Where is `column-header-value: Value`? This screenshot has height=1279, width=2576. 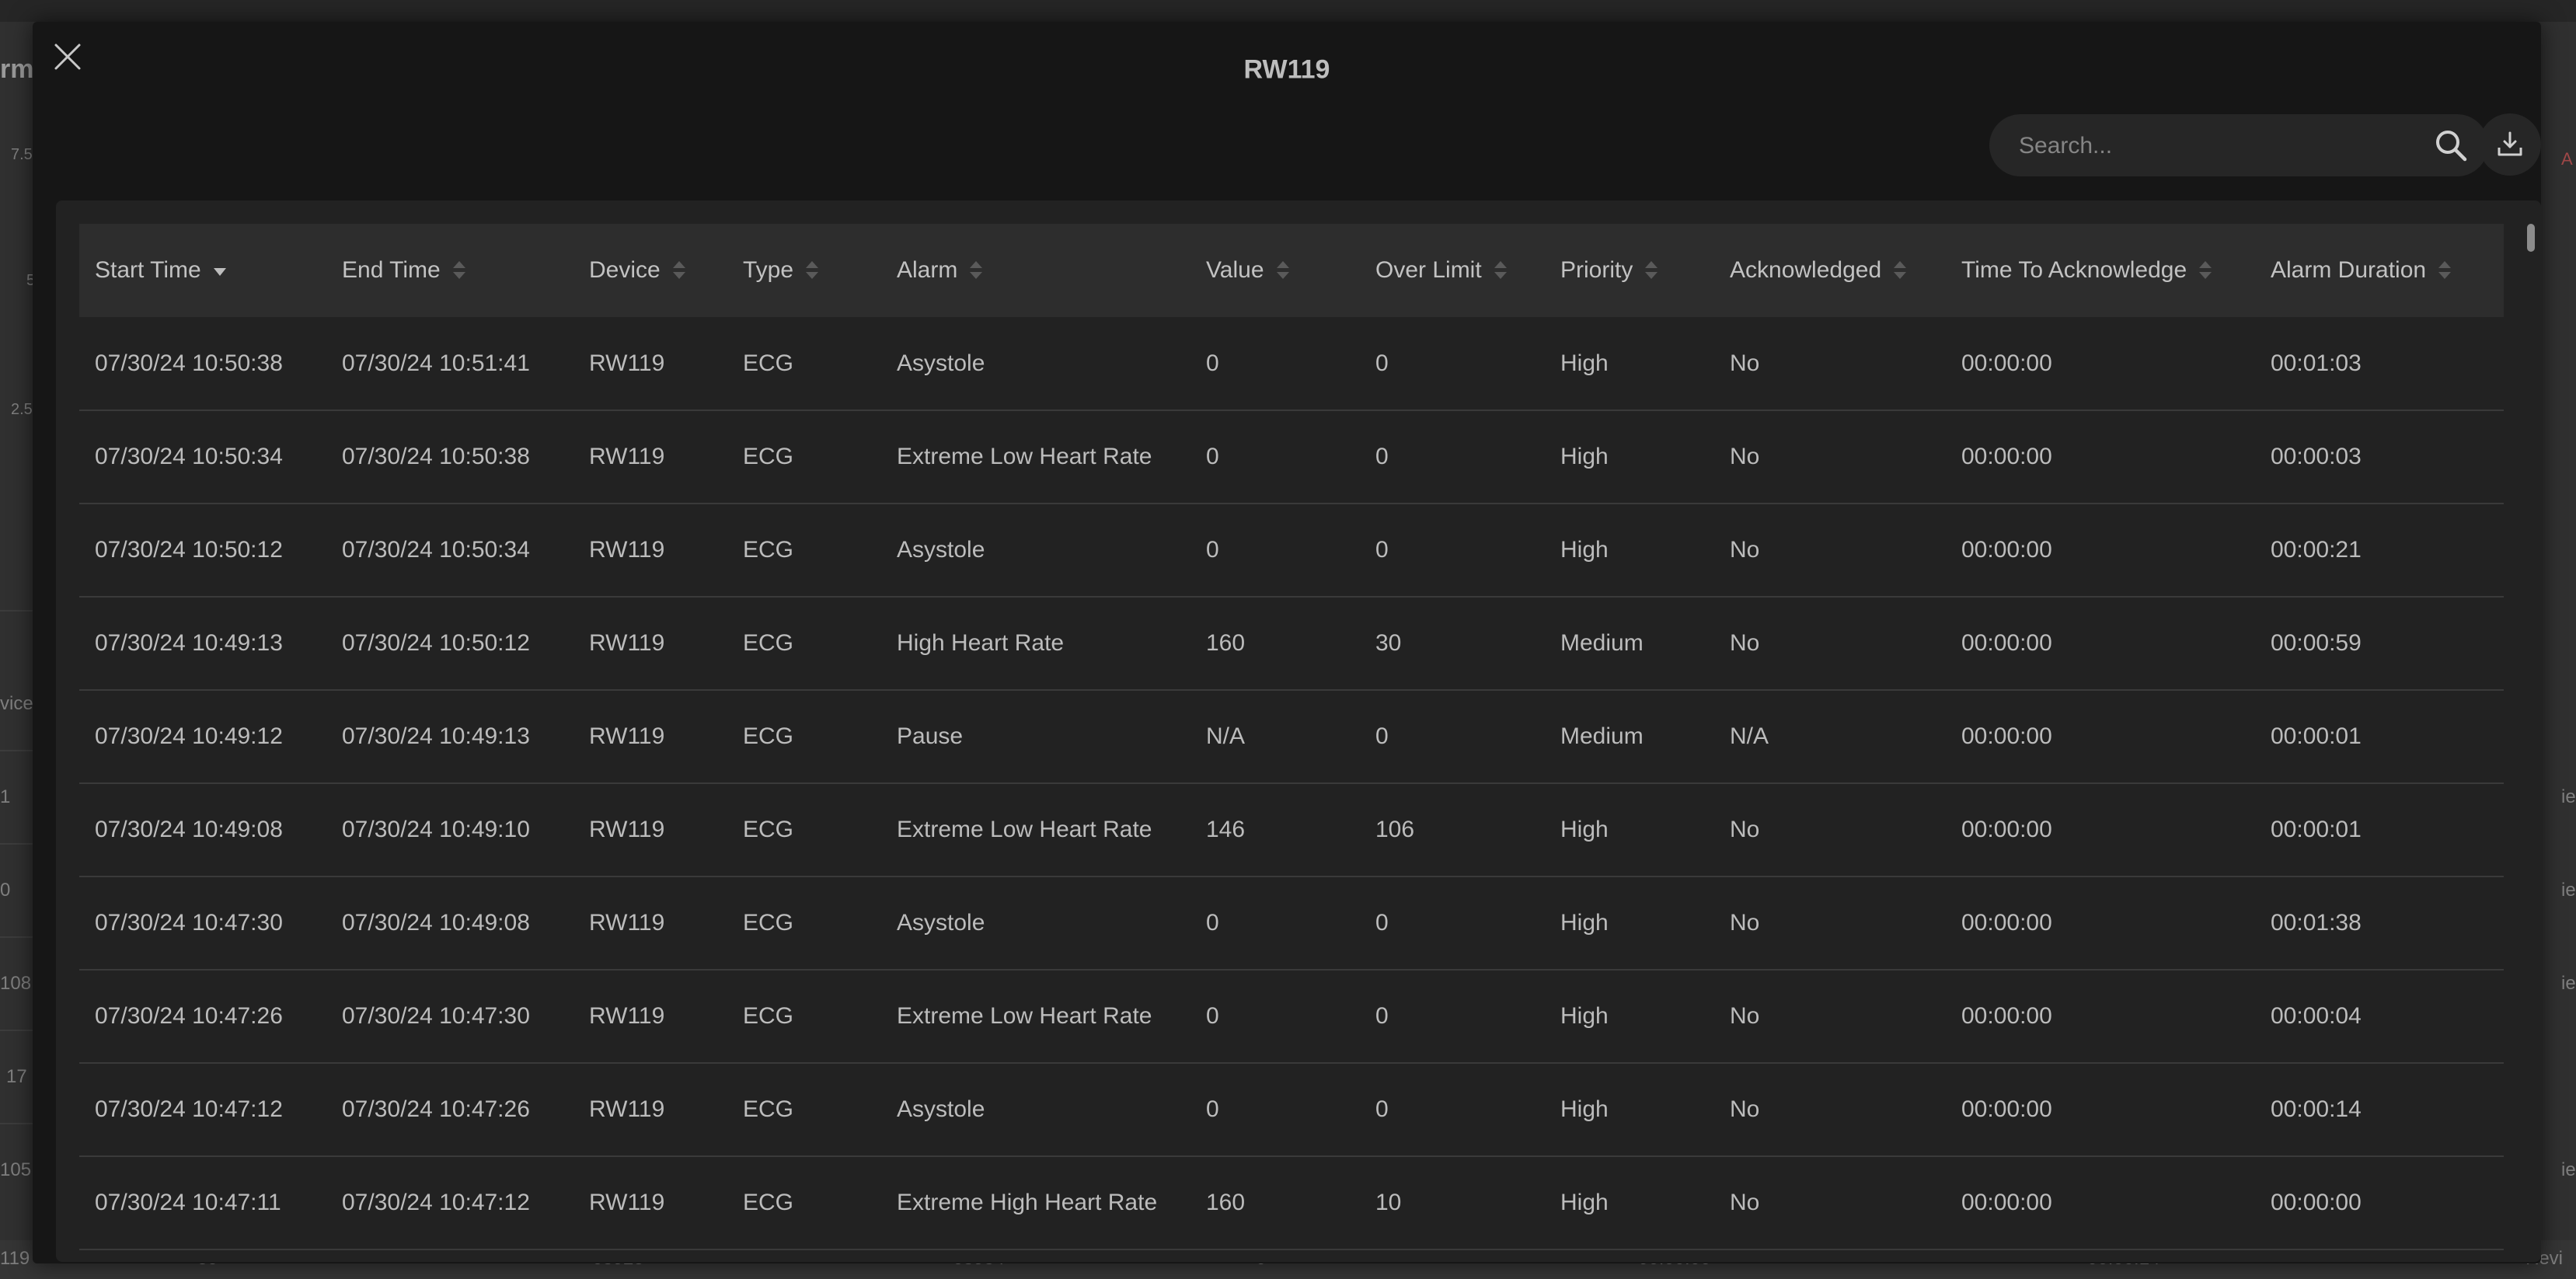
column-header-value: Value is located at coordinates (1275, 270).